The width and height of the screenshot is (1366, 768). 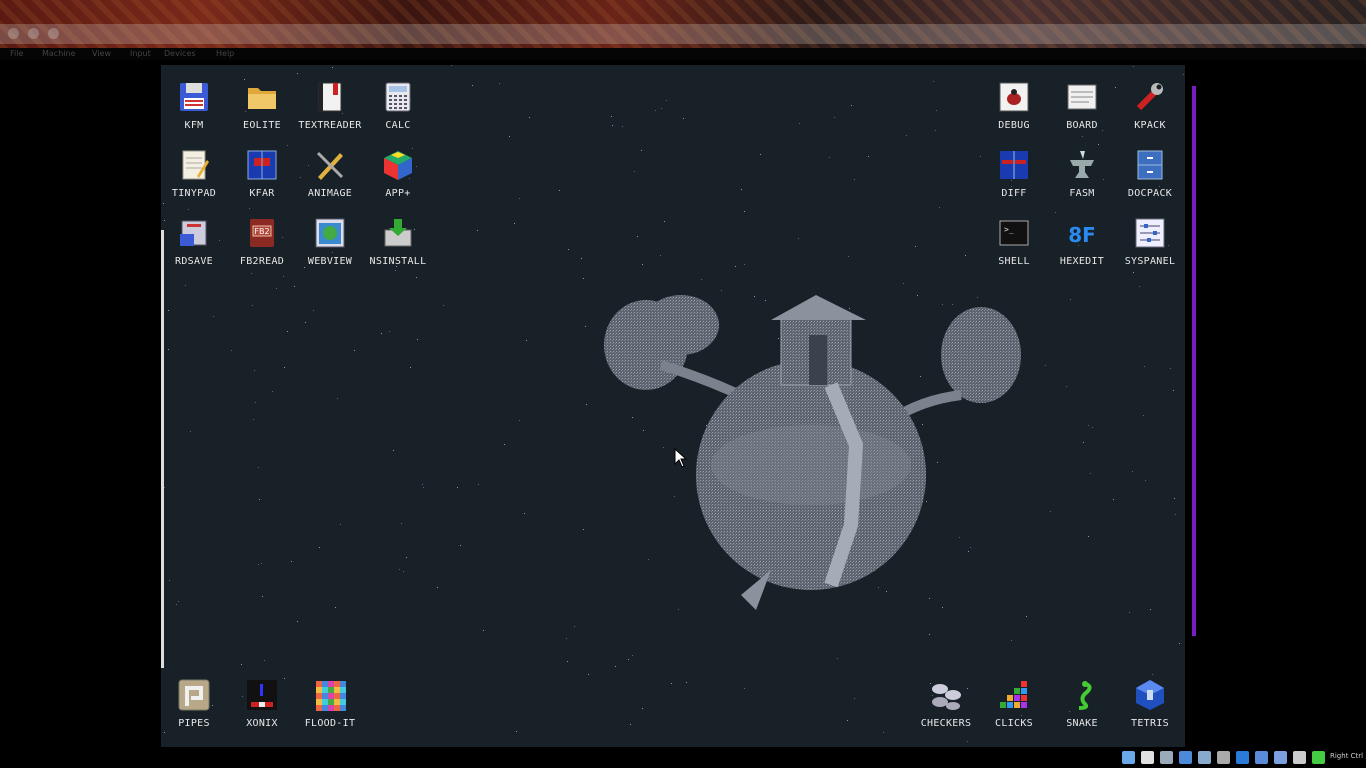 What do you see at coordinates (16, 53) in the screenshot?
I see `menu-file: File` at bounding box center [16, 53].